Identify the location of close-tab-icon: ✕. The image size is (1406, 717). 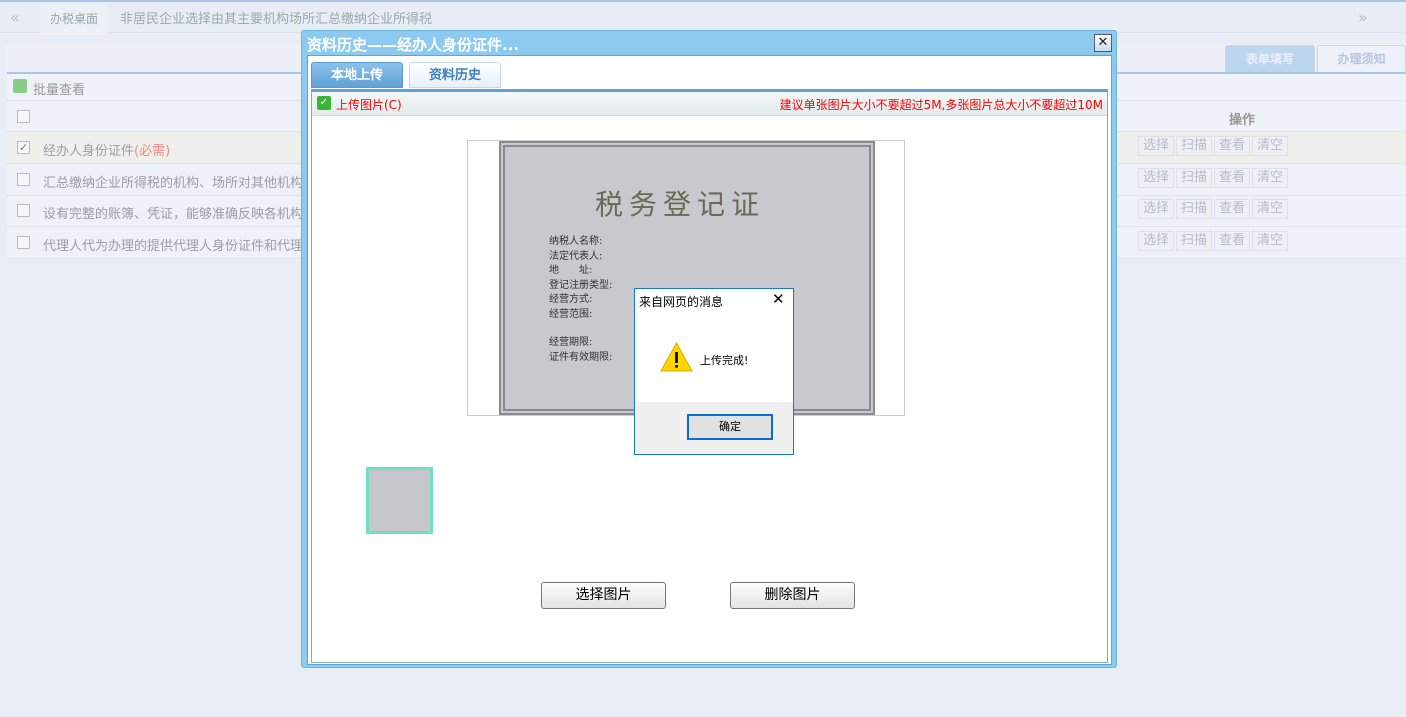
(424, 17).